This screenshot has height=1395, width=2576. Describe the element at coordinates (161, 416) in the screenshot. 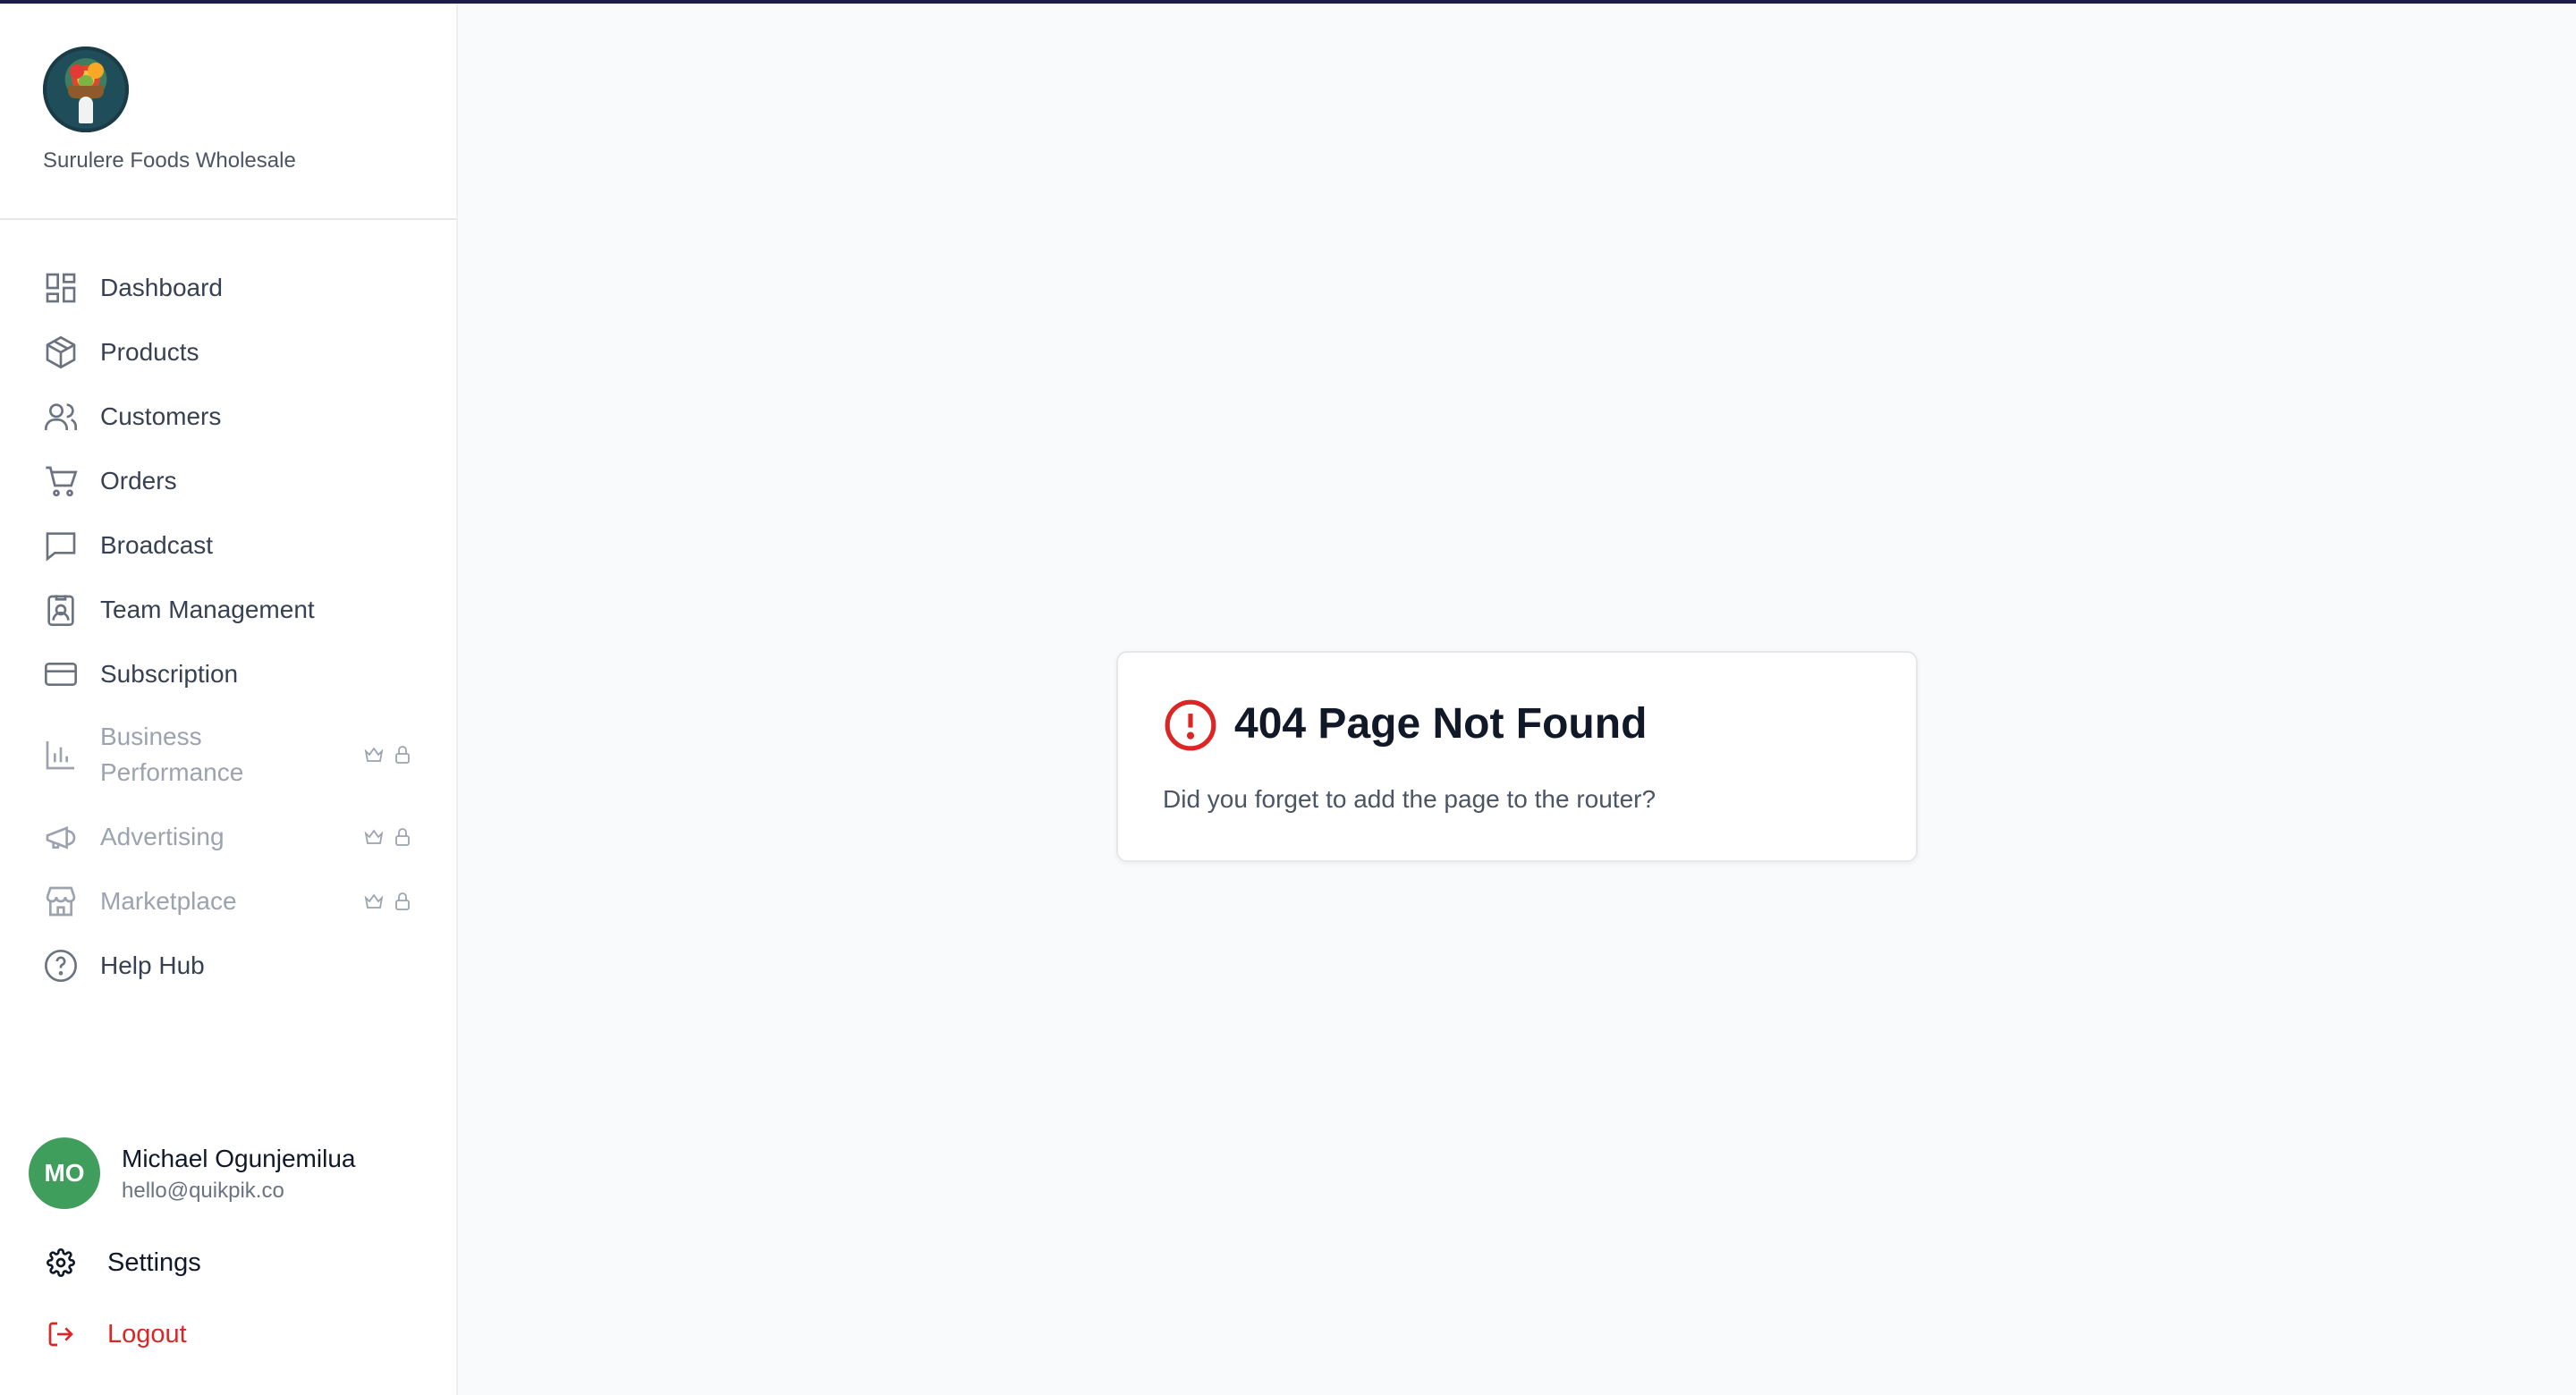

I see `sidebar-item-label: Customers` at that location.